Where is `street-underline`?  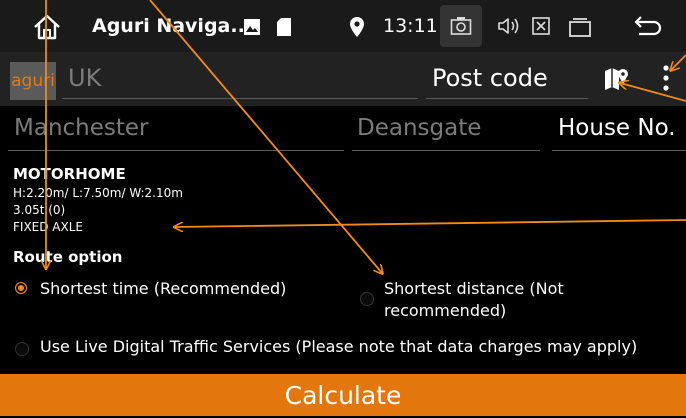
street-underline is located at coordinates (446, 150).